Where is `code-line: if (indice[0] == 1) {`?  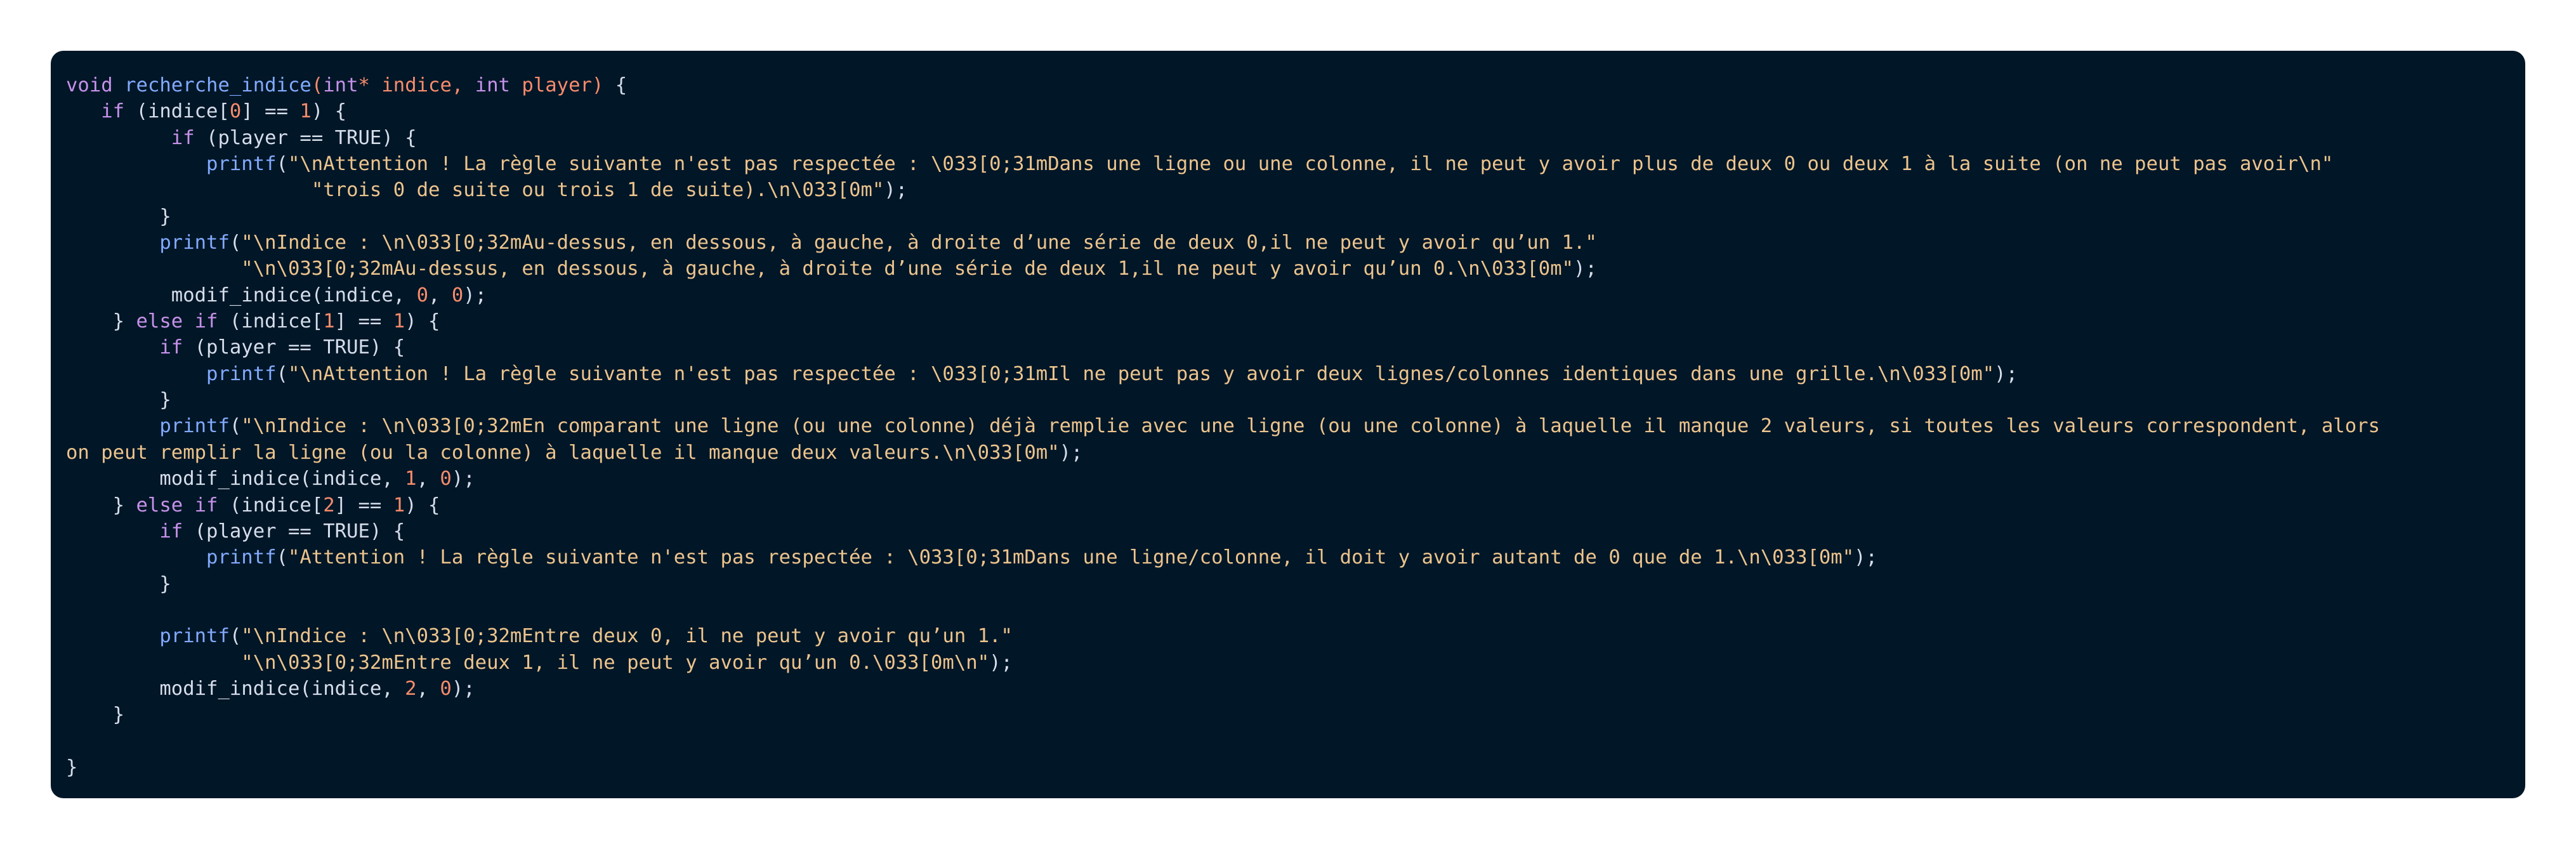
code-line: if (indice[0] == 1) { is located at coordinates (1288, 111).